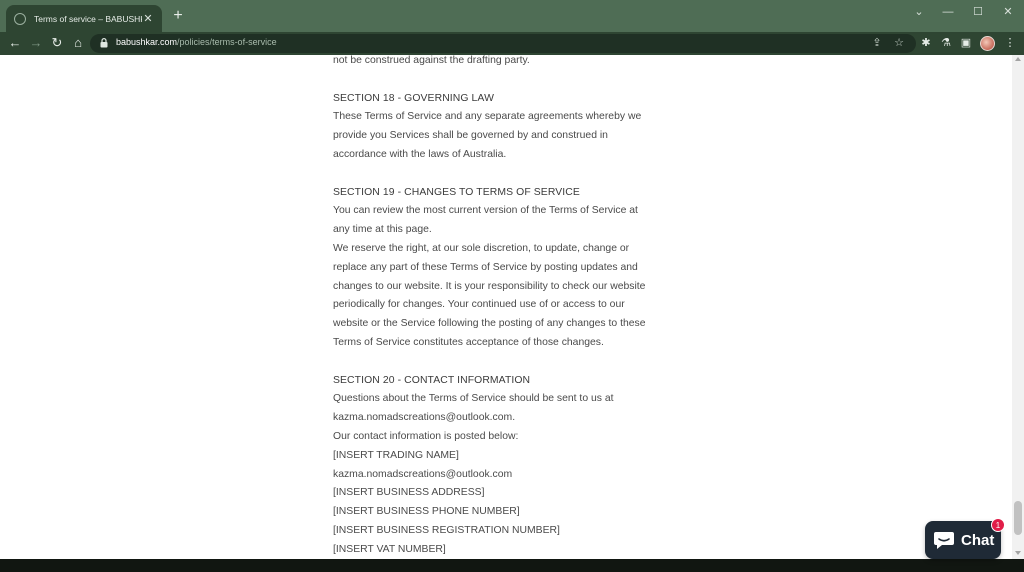 This screenshot has width=1024, height=572. I want to click on browser-tab: Terms of service – BABUSHKAR ✕, so click(84, 18).